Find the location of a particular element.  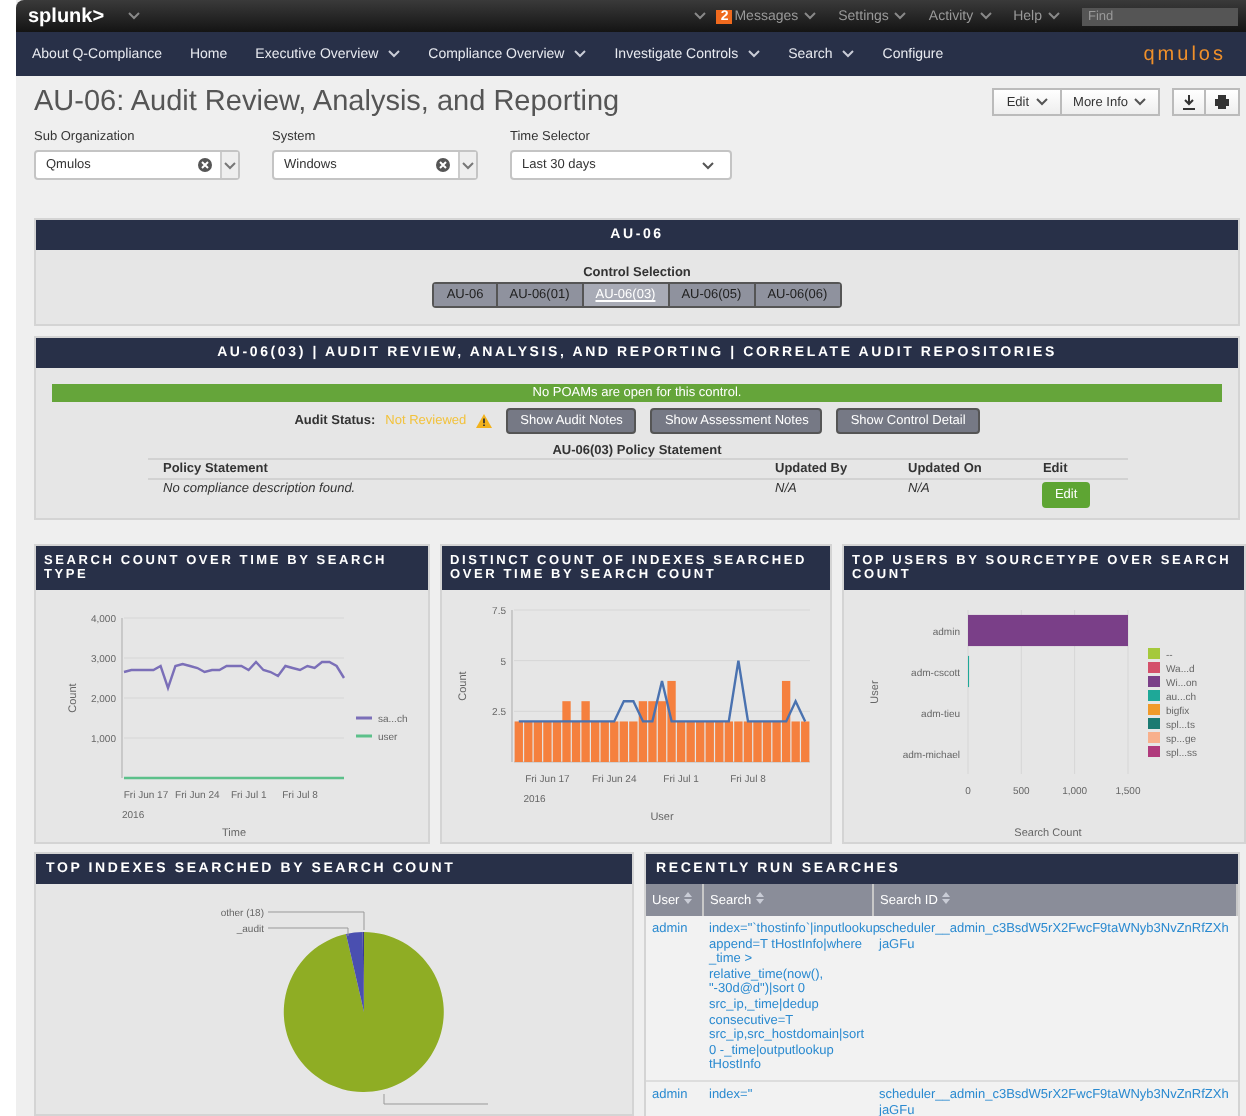

page-title: AU-06: Audit Review, Analysis, and Reporting is located at coordinates (327, 102).